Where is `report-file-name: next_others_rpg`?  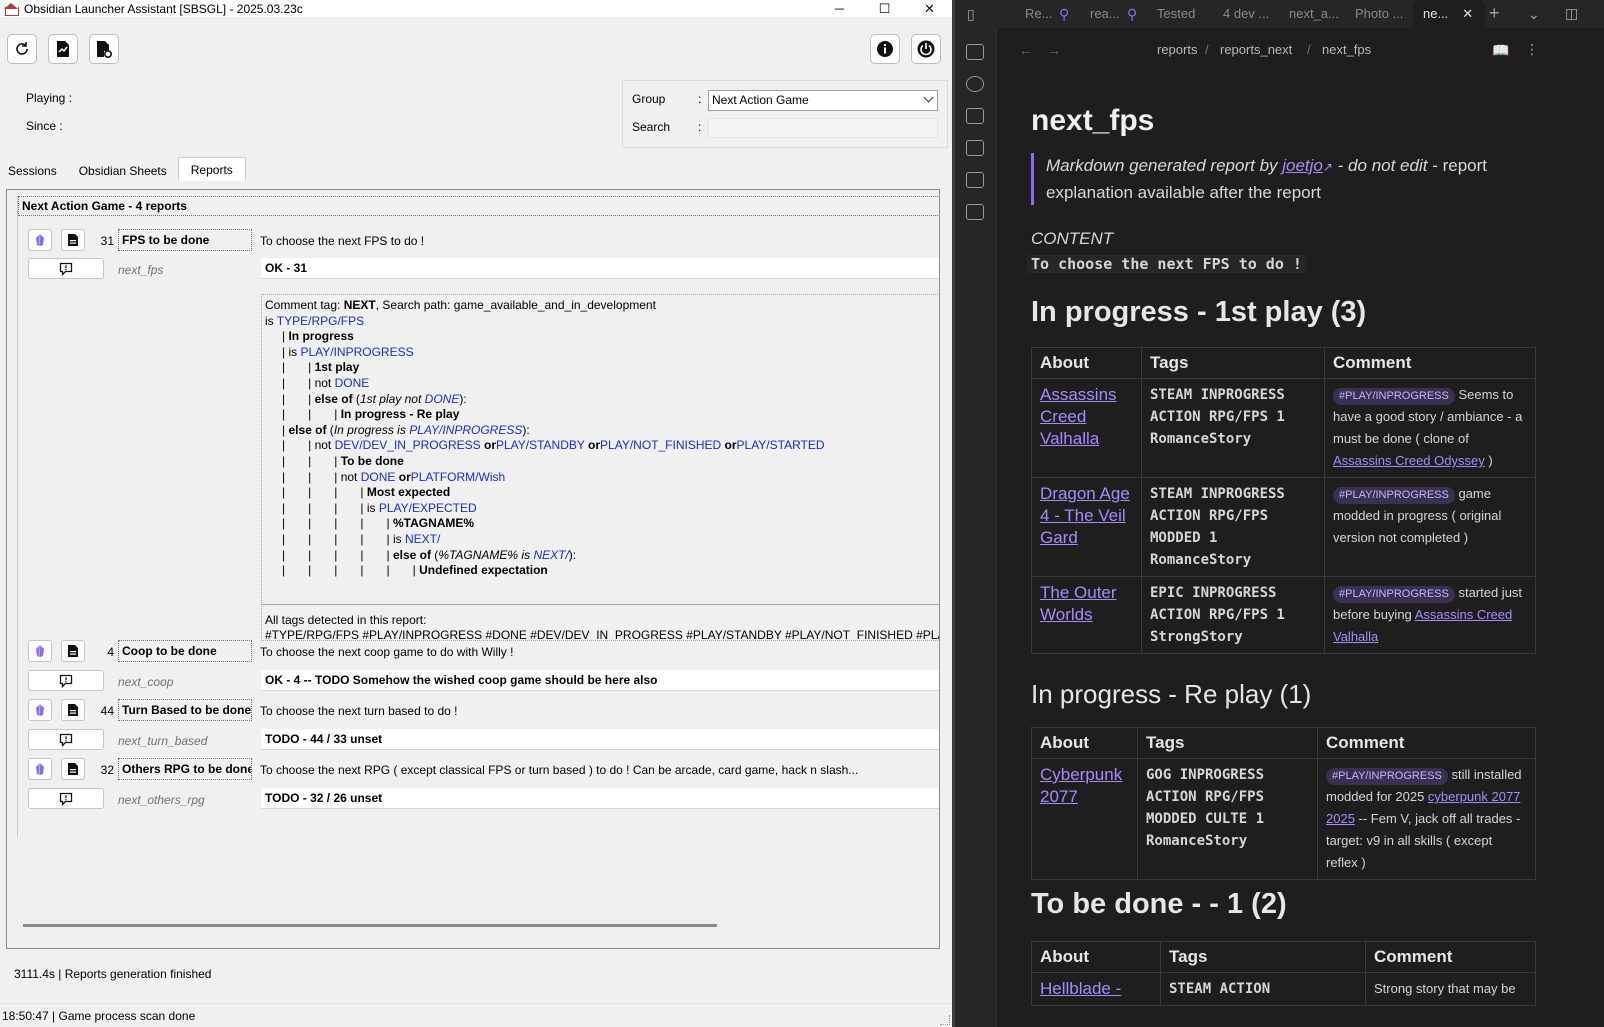 report-file-name: next_others_rpg is located at coordinates (161, 800).